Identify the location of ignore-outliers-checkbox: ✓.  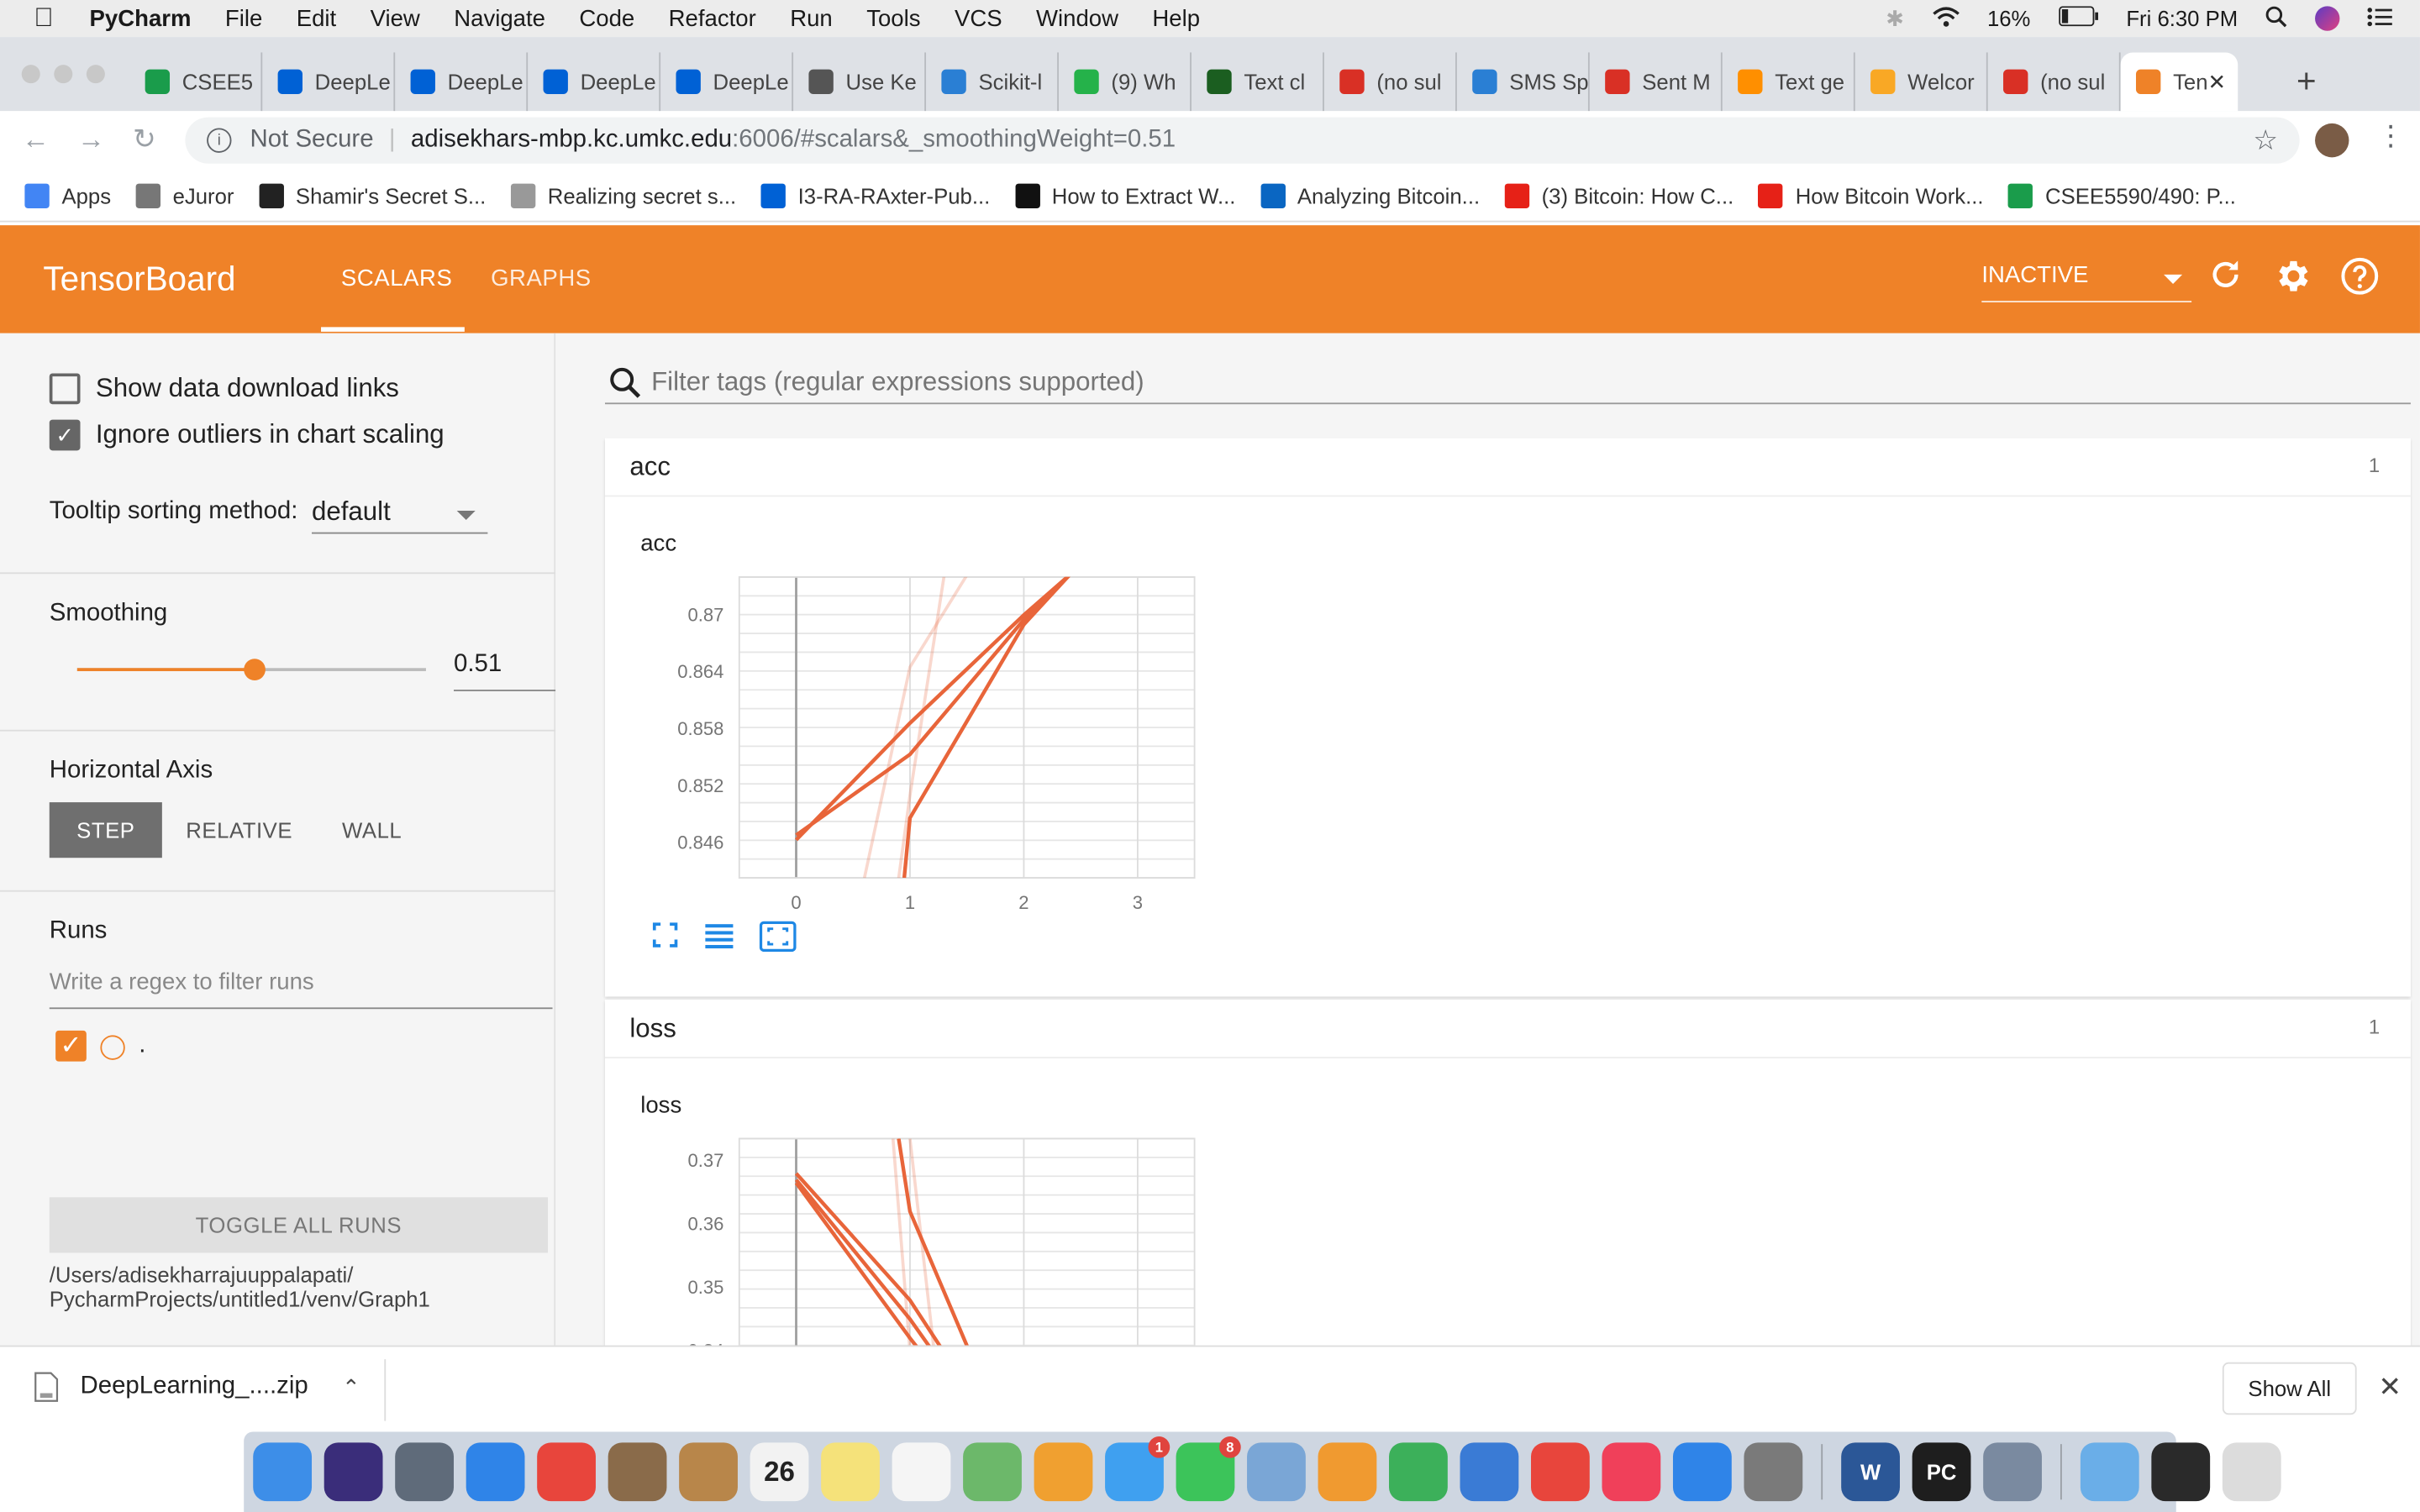
(65, 435).